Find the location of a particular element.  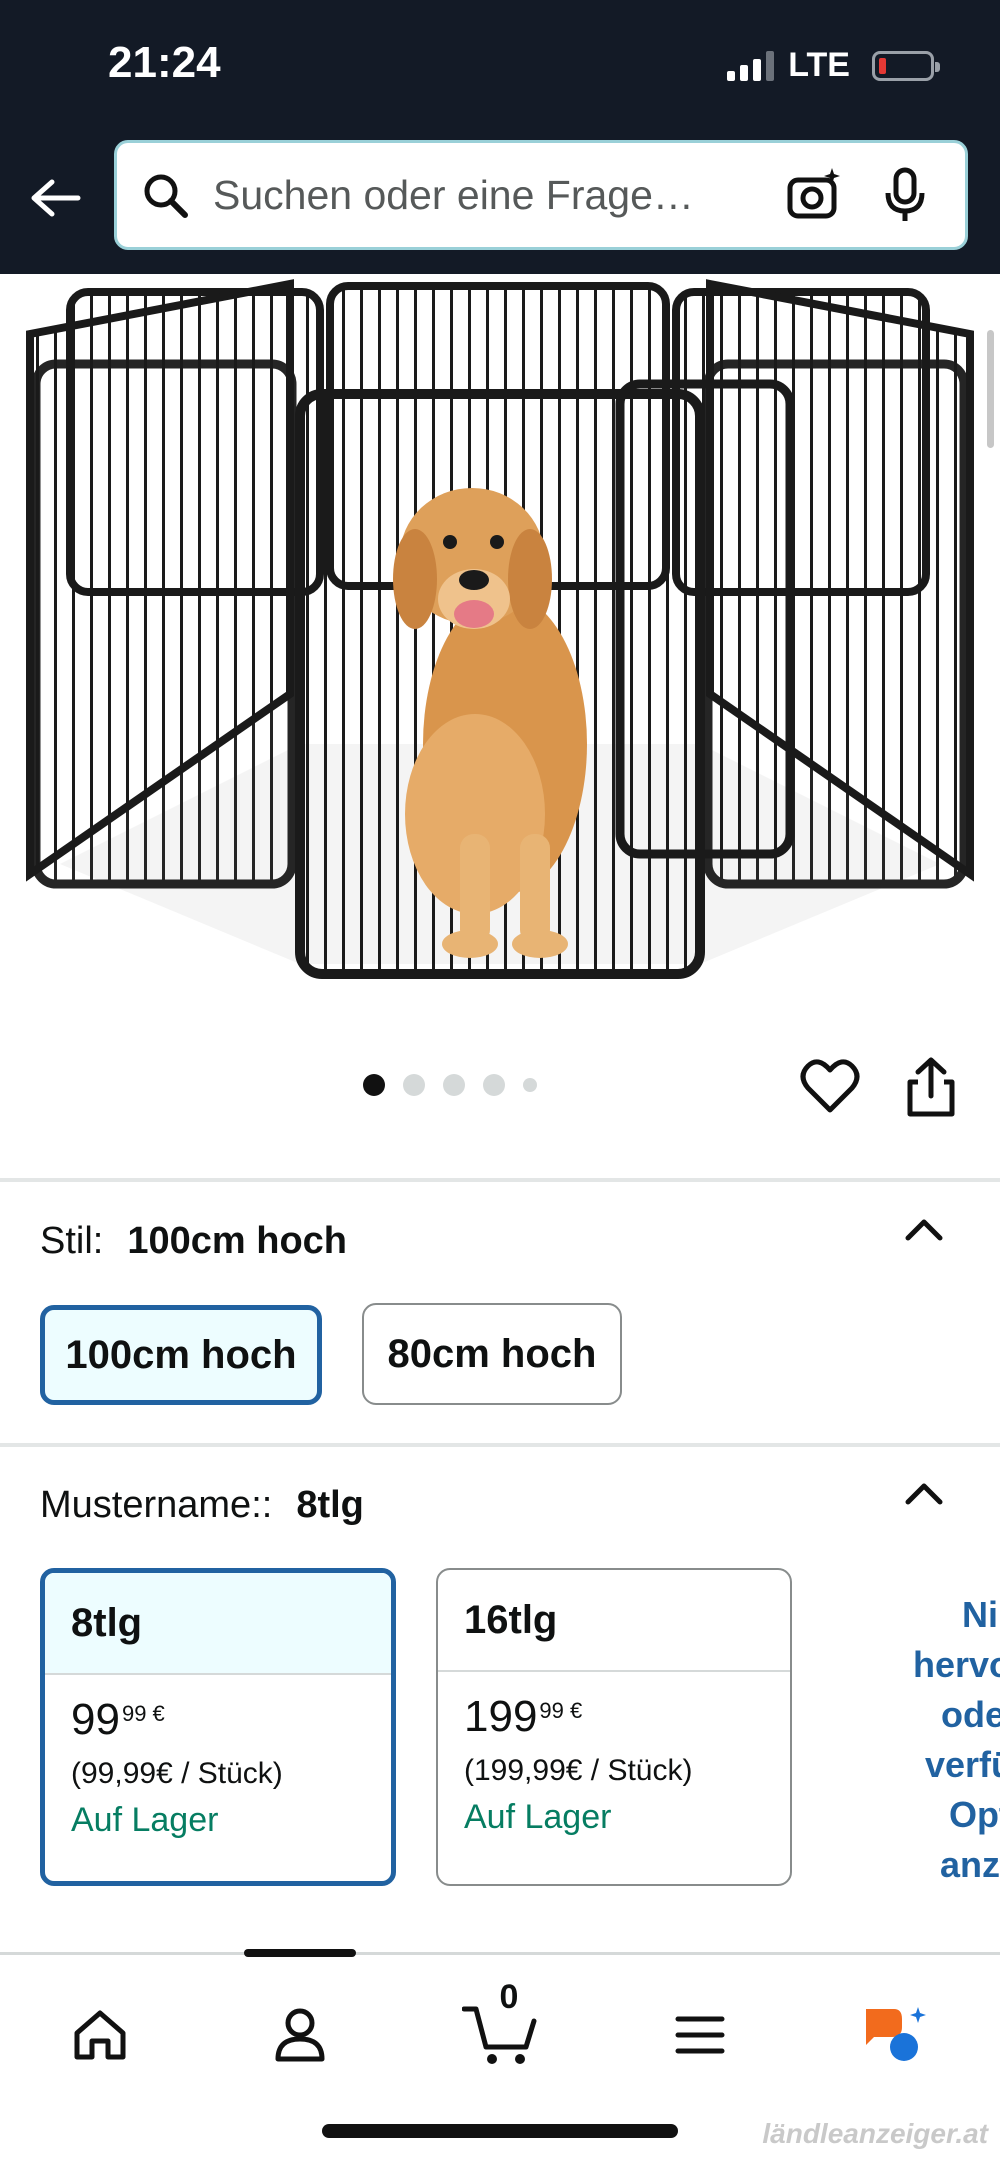

arrow-left-icon is located at coordinates (56, 198).